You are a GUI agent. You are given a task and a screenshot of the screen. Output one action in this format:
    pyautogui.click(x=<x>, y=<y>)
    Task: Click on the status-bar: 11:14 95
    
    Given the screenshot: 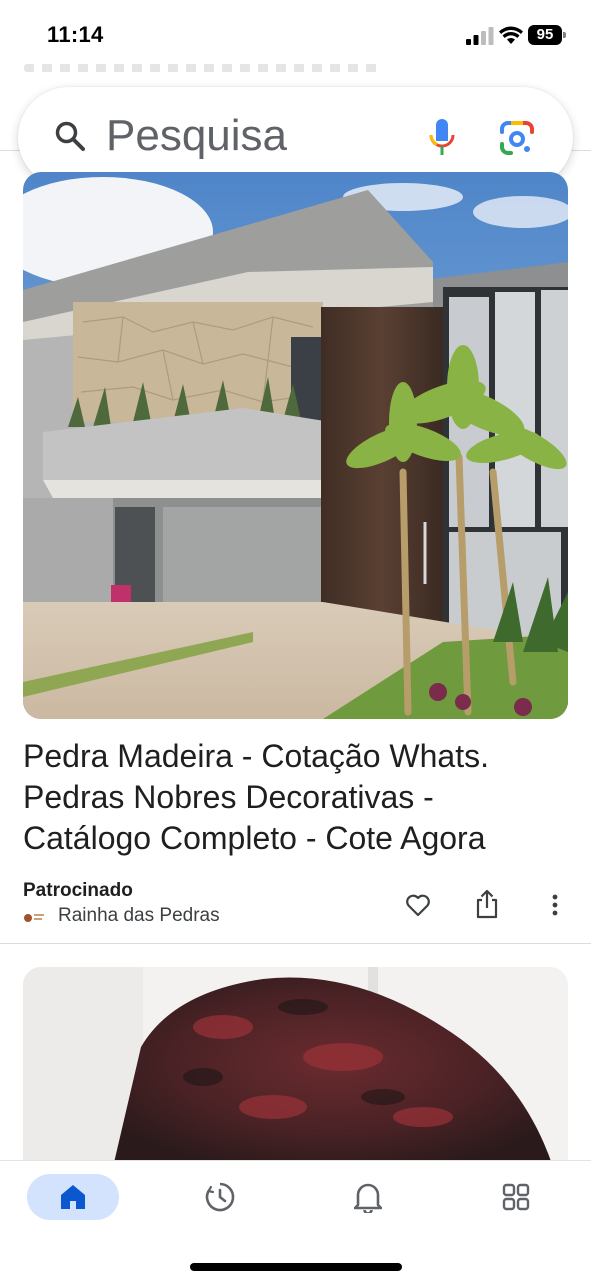 What is the action you would take?
    pyautogui.click(x=295, y=35)
    